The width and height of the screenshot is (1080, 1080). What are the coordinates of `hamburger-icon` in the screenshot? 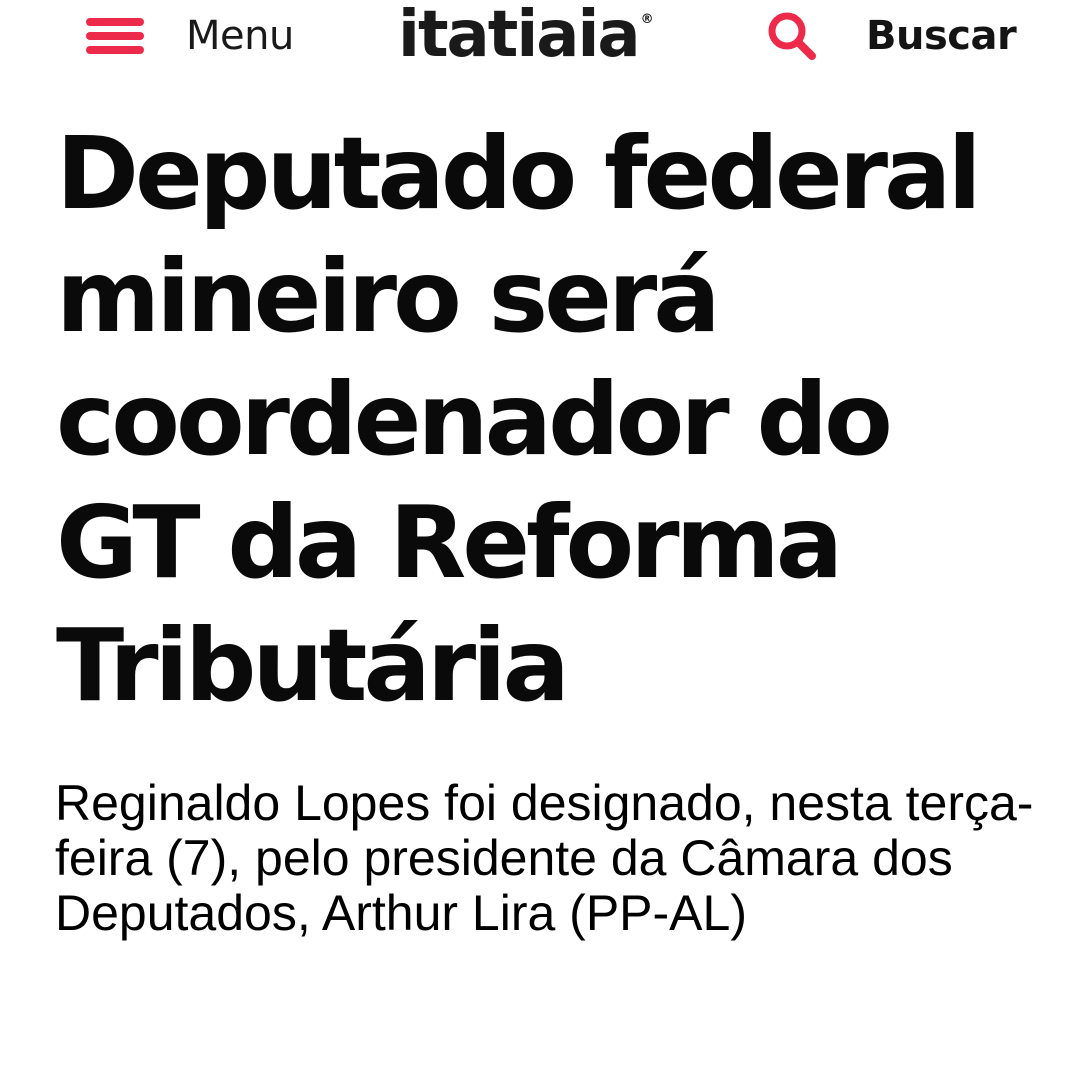 It's located at (115, 36).